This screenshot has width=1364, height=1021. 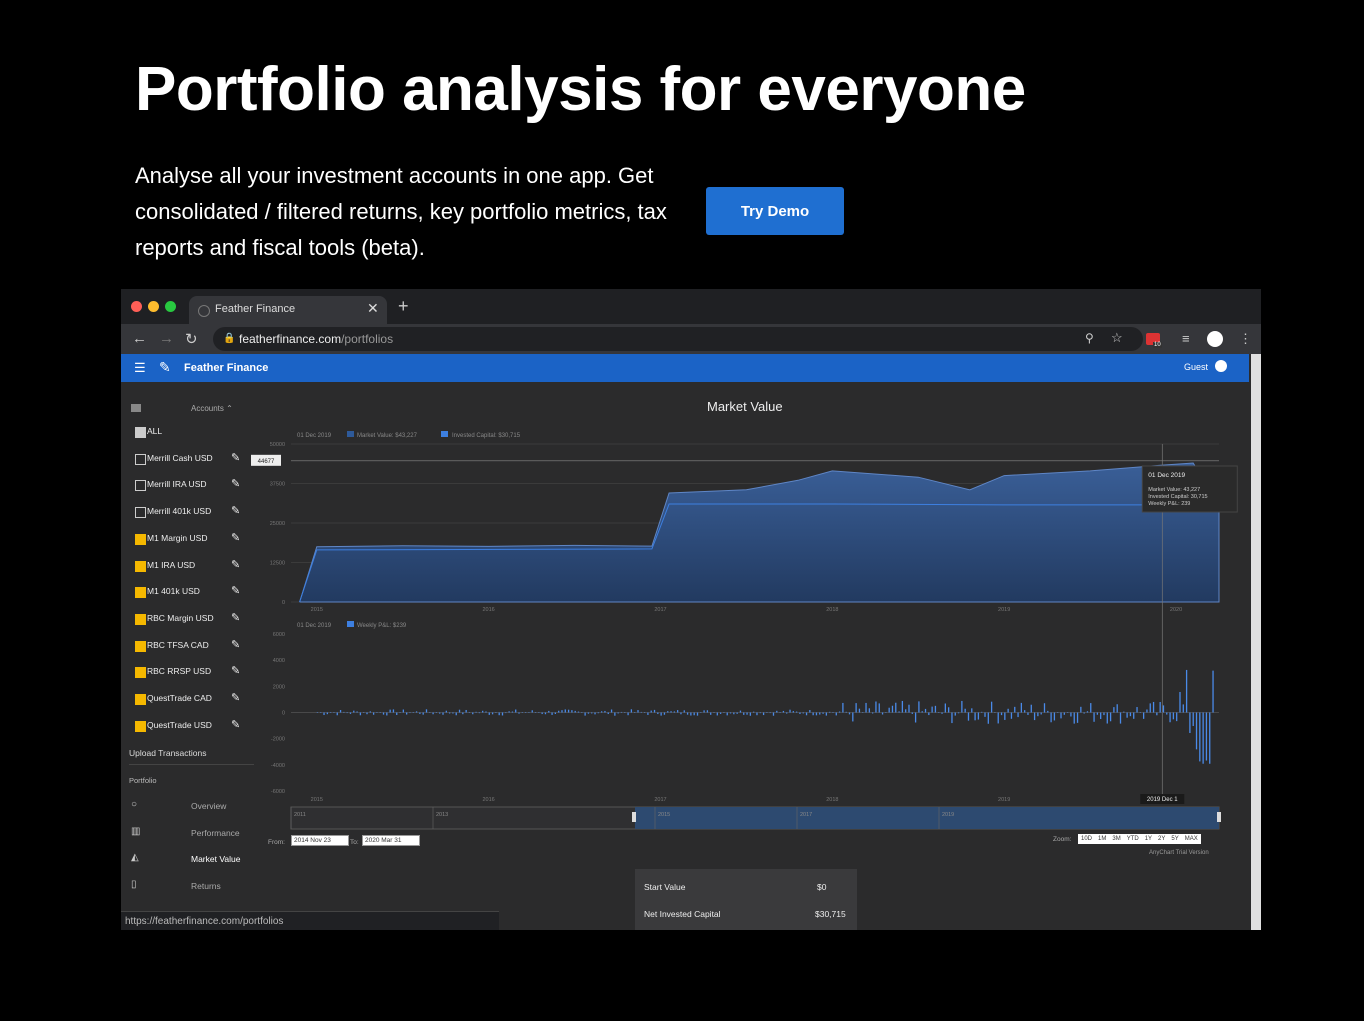 I want to click on account-item: Merrill 401k USD ✎, so click(x=195, y=512).